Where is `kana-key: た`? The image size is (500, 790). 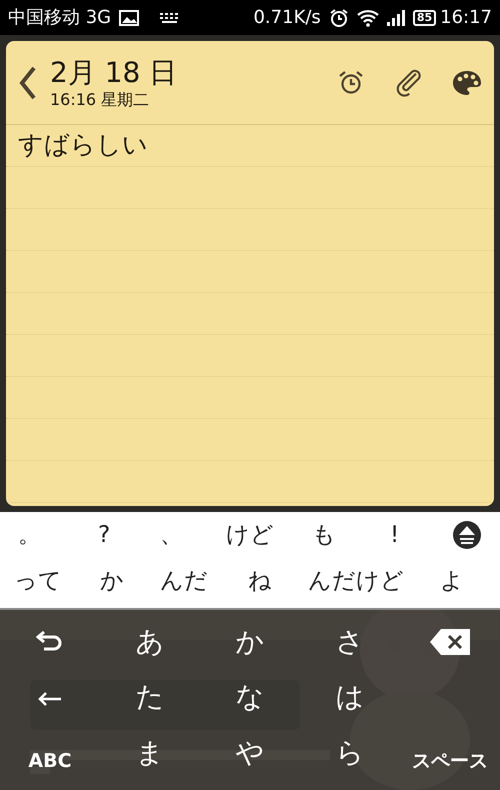 kana-key: た is located at coordinates (150, 697).